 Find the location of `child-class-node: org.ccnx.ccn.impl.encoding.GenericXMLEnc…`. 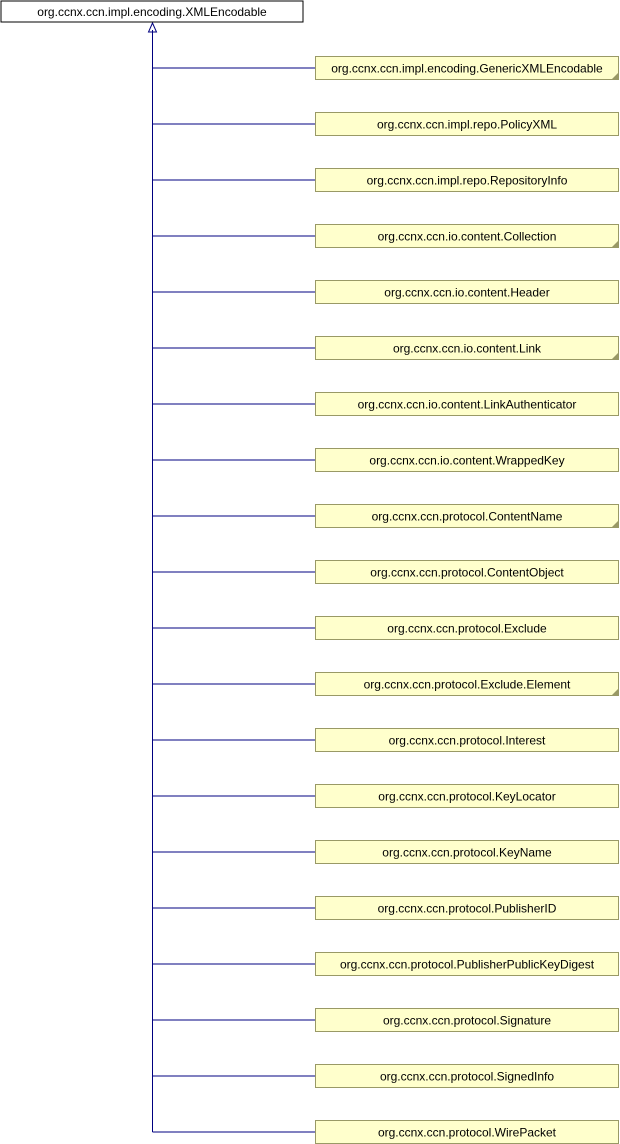

child-class-node: org.ccnx.ccn.impl.encoding.GenericXMLEnc… is located at coordinates (467, 68).